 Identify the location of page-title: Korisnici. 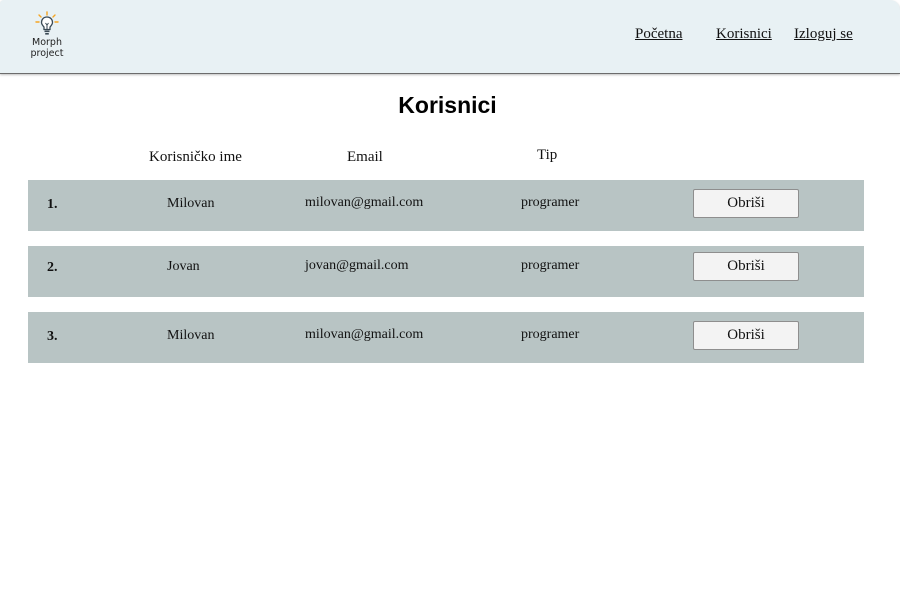
(447, 105).